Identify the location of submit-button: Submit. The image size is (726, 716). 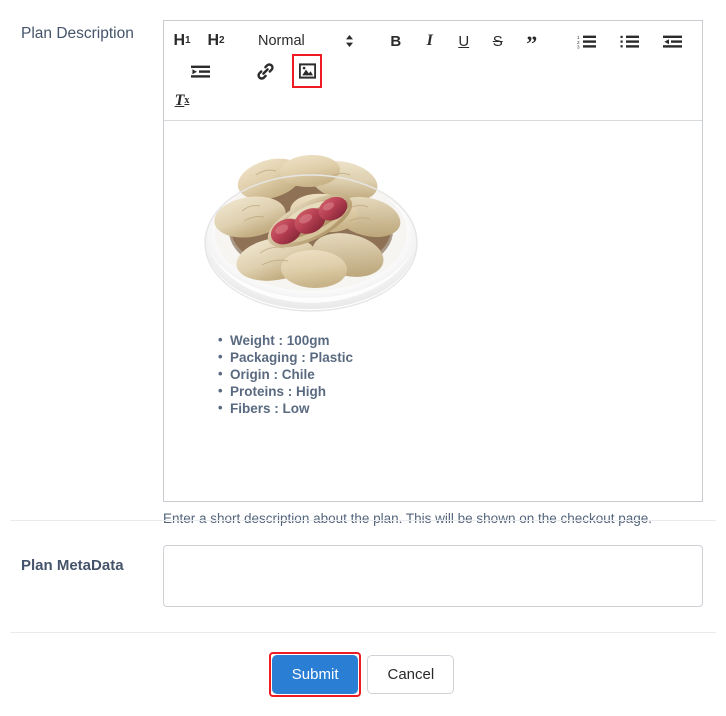
(315, 674).